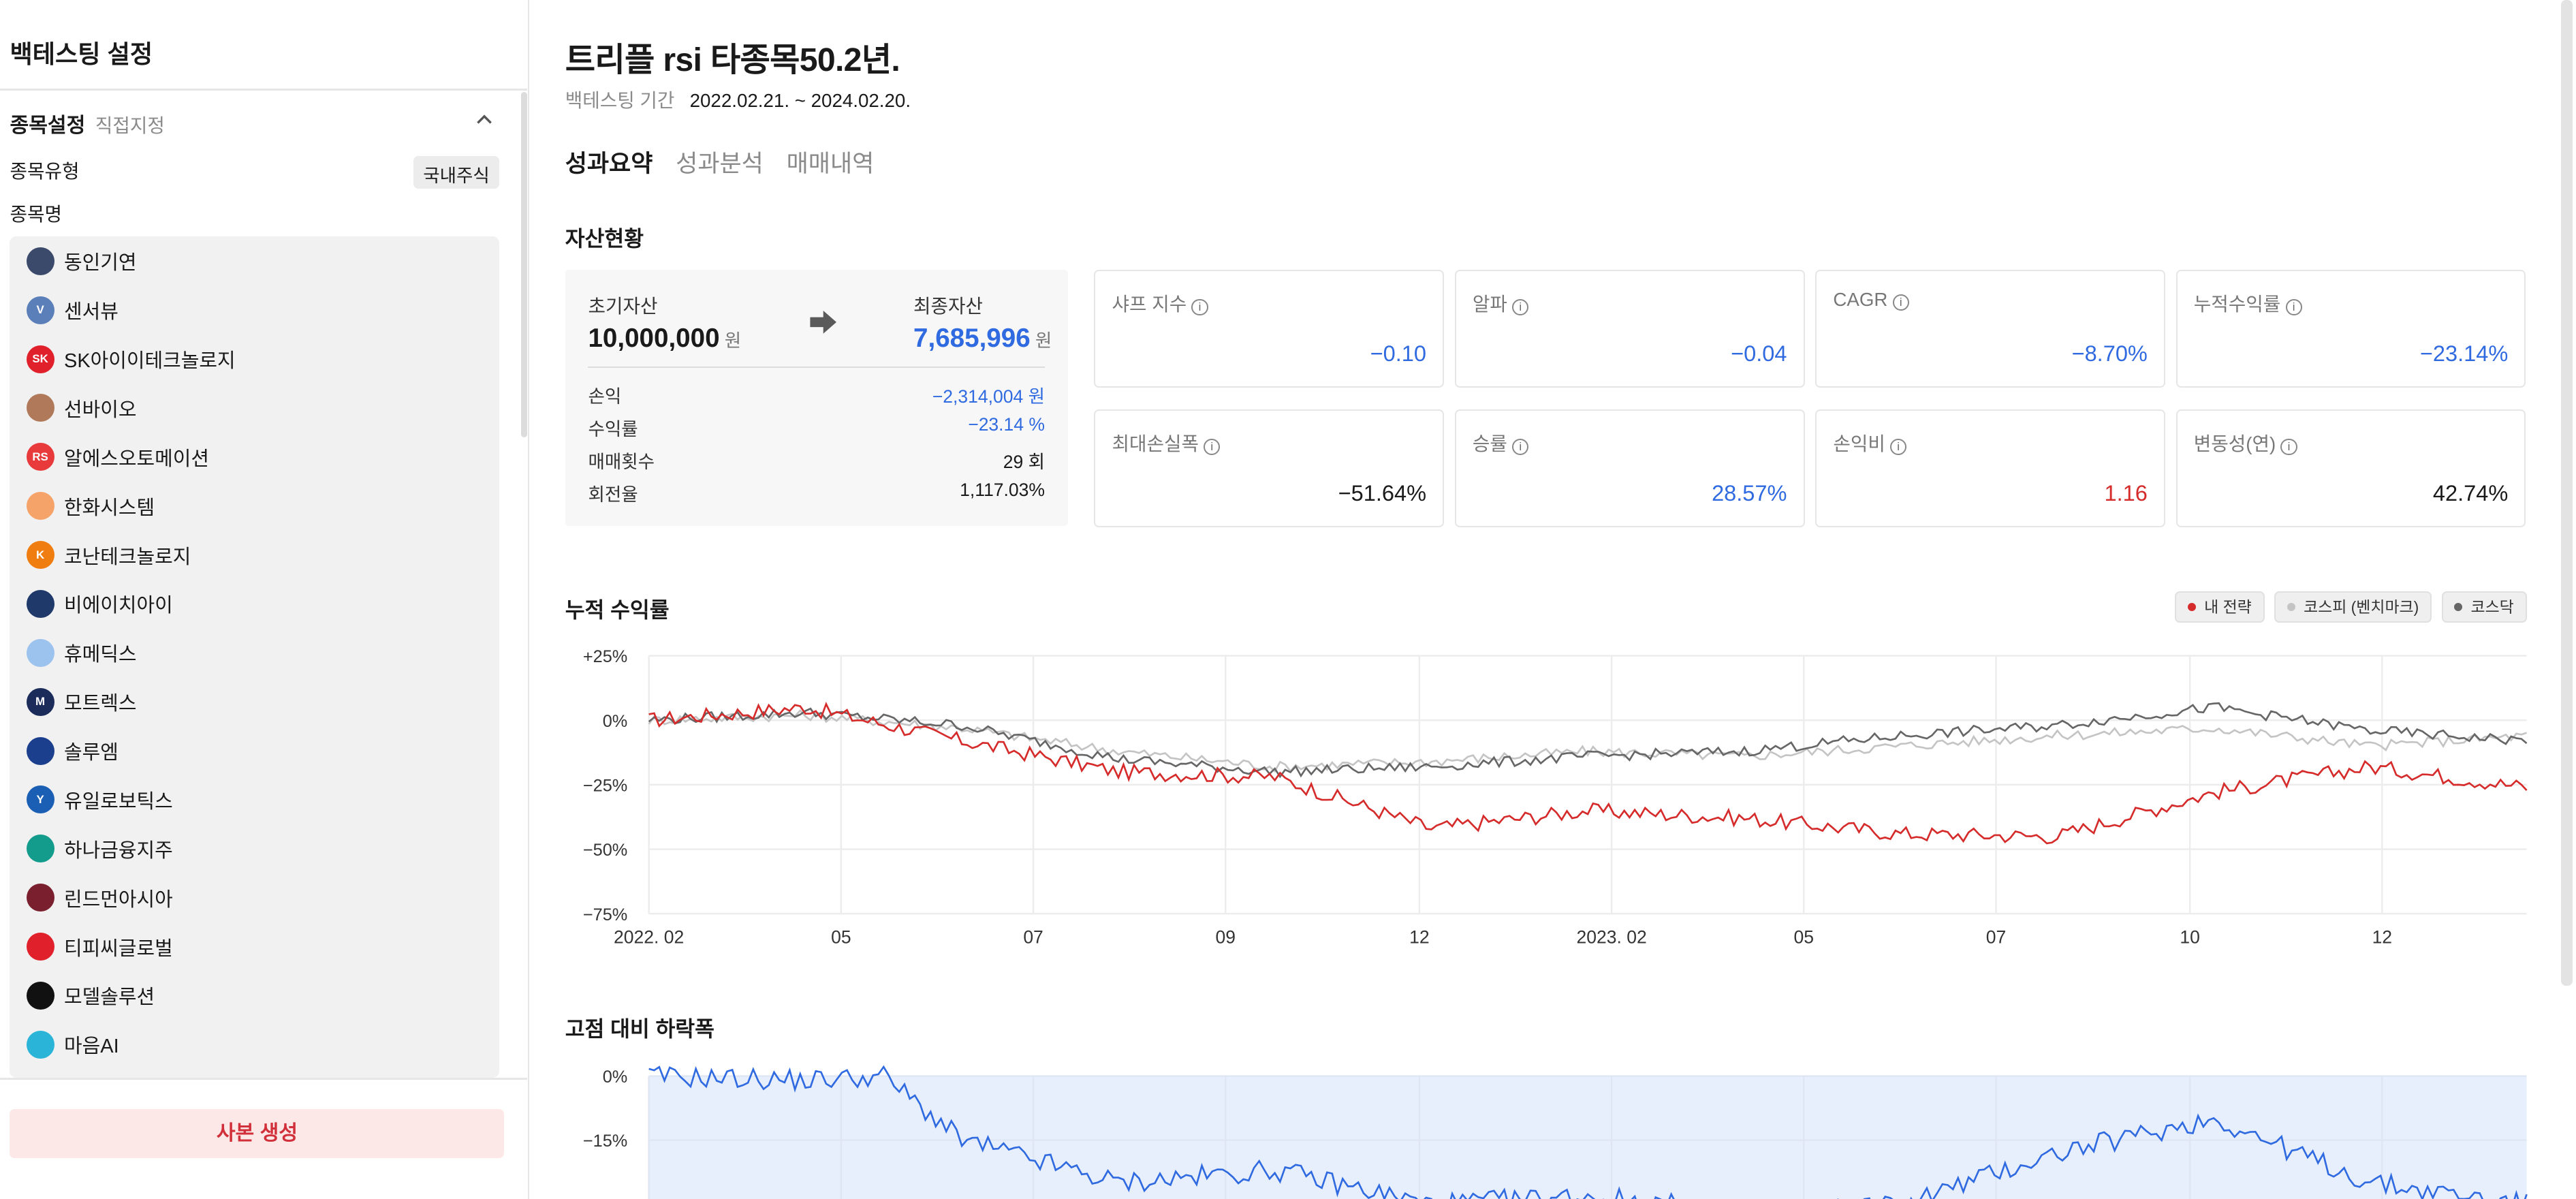  I want to click on stock-list-item: K 코난테크놀로지, so click(254, 555).